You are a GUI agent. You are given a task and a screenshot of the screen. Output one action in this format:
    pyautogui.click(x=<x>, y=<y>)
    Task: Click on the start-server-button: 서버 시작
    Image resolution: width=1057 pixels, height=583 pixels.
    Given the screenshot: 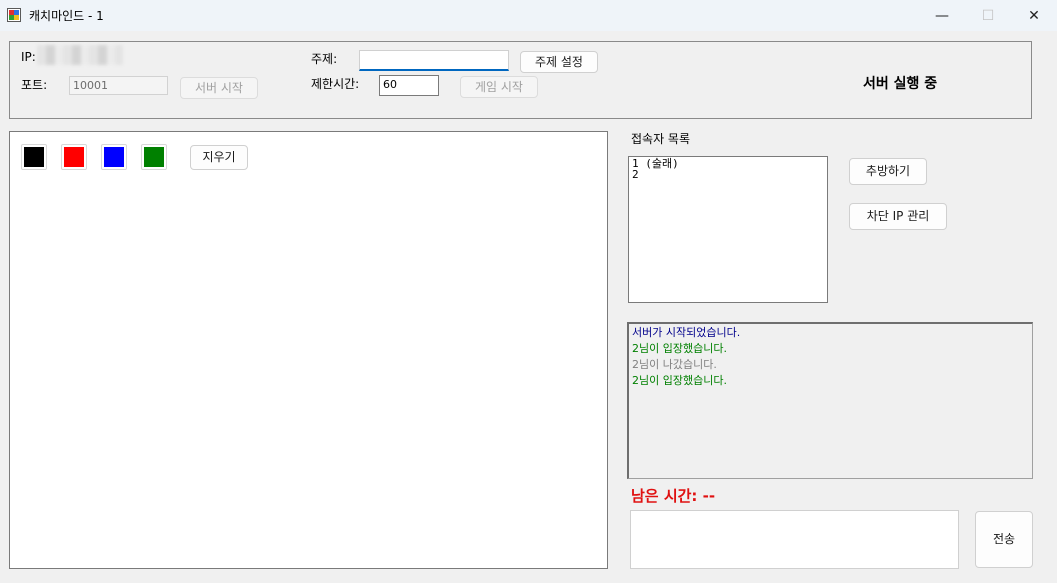 What is the action you would take?
    pyautogui.click(x=219, y=88)
    